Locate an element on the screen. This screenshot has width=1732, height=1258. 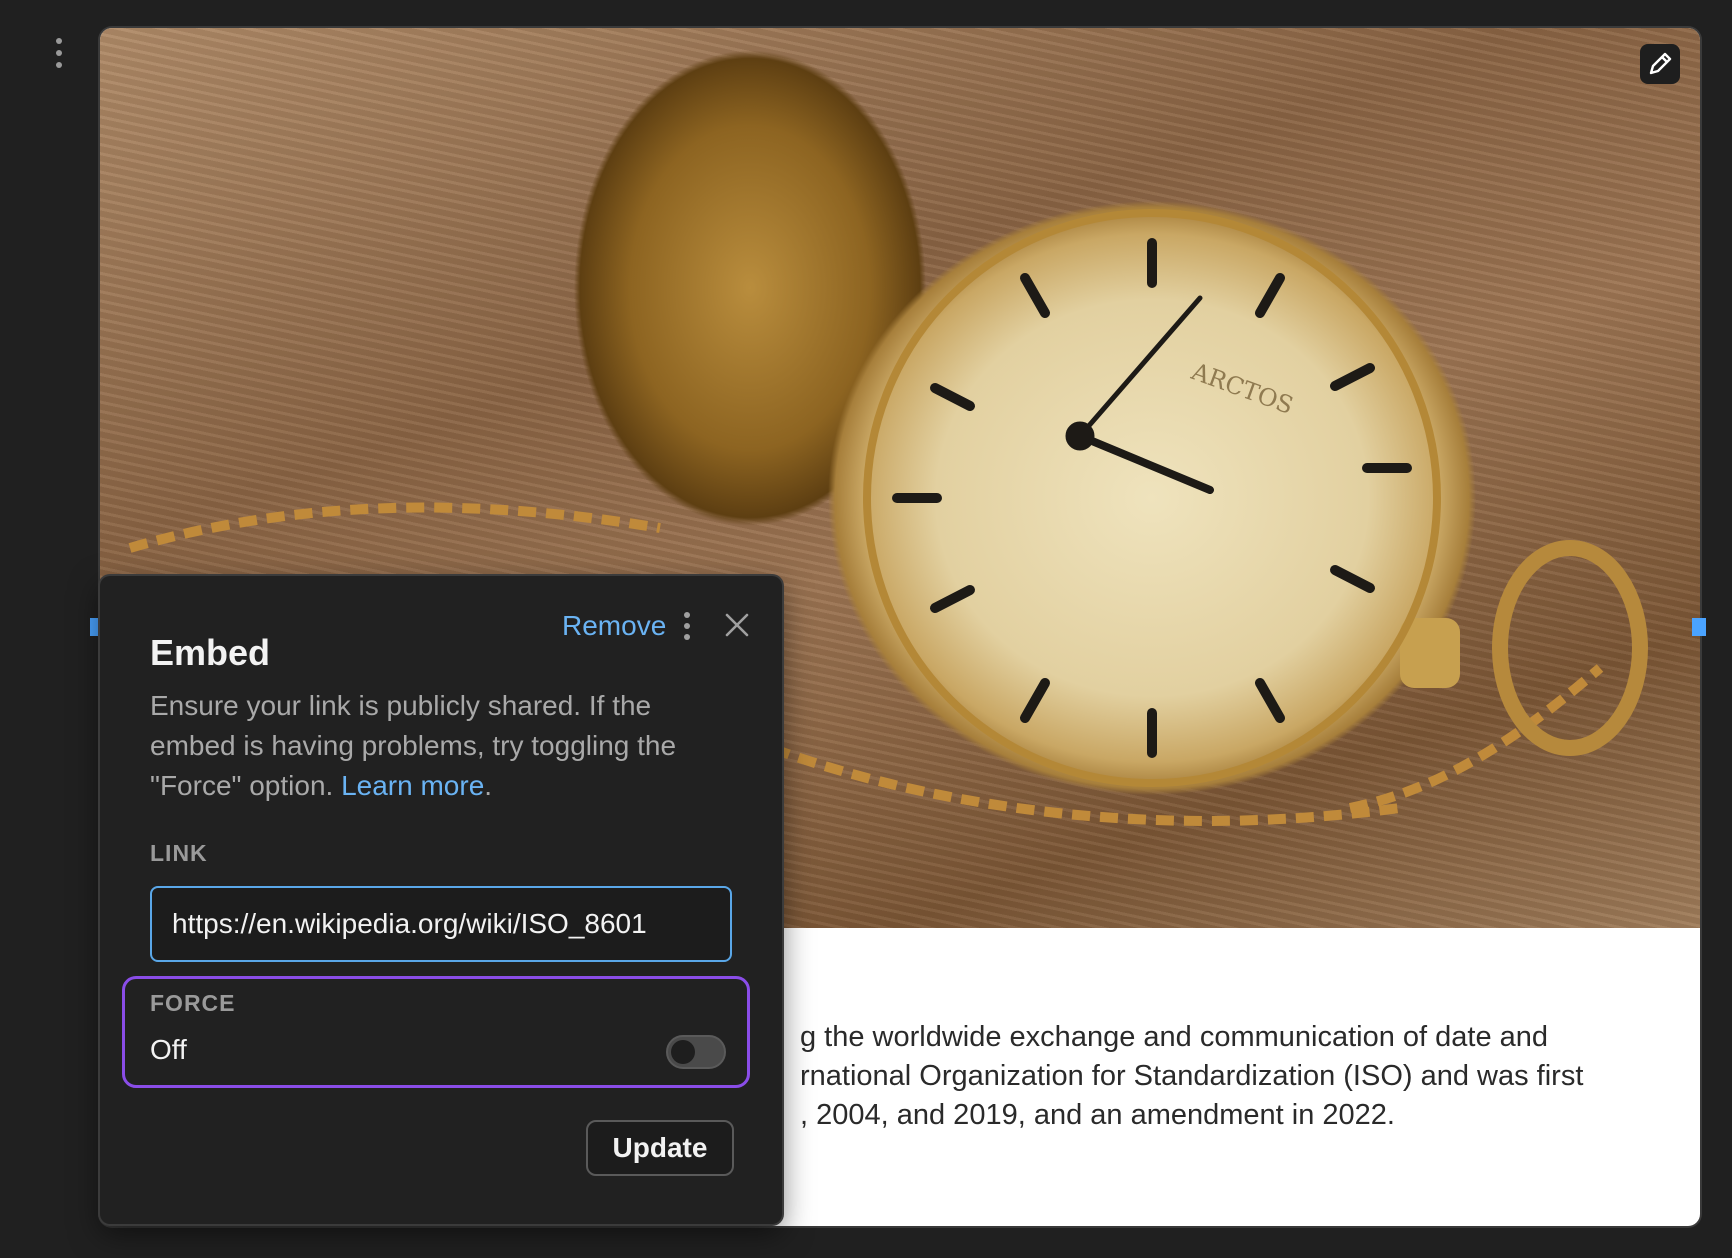
force-toggle is located at coordinates (696, 1052).